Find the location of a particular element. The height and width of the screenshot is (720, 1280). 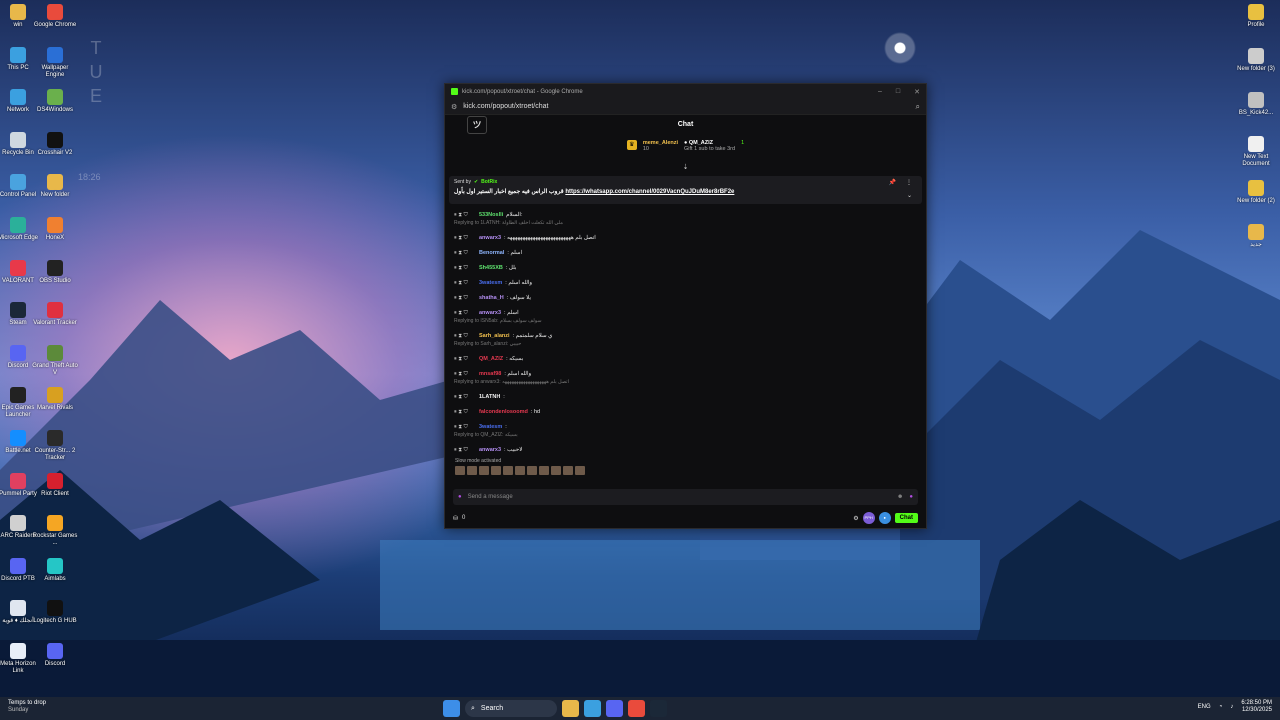

chat-username: mnsaf98 is located at coordinates (490, 374).